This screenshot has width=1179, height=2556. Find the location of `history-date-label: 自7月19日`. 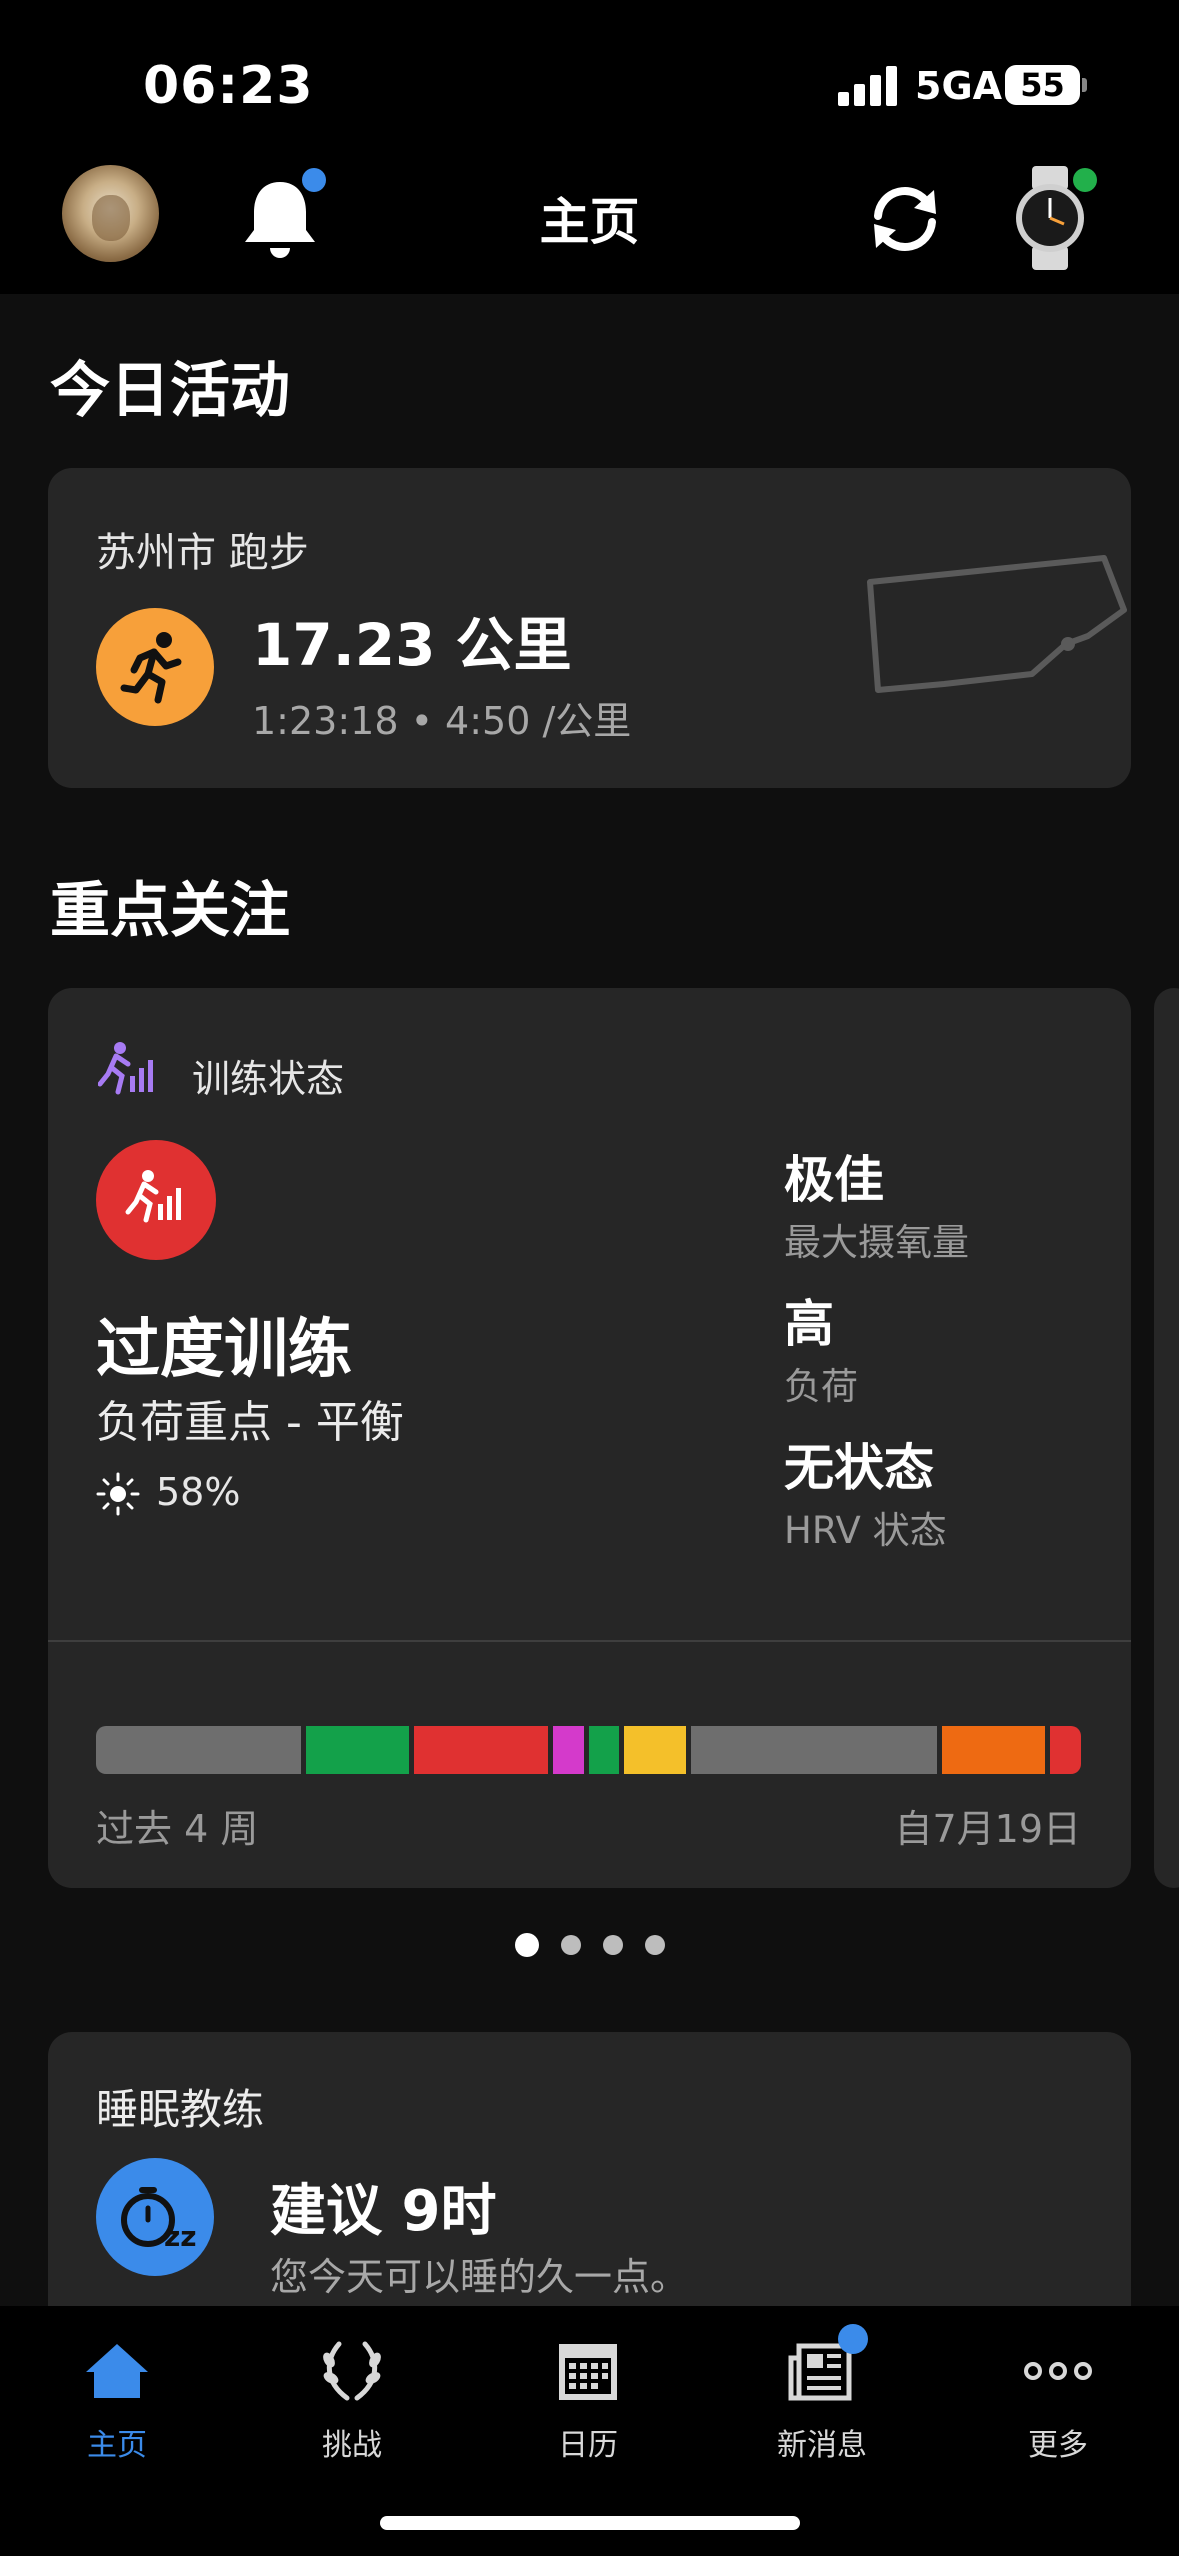

history-date-label: 自7月19日 is located at coordinates (987, 1829).